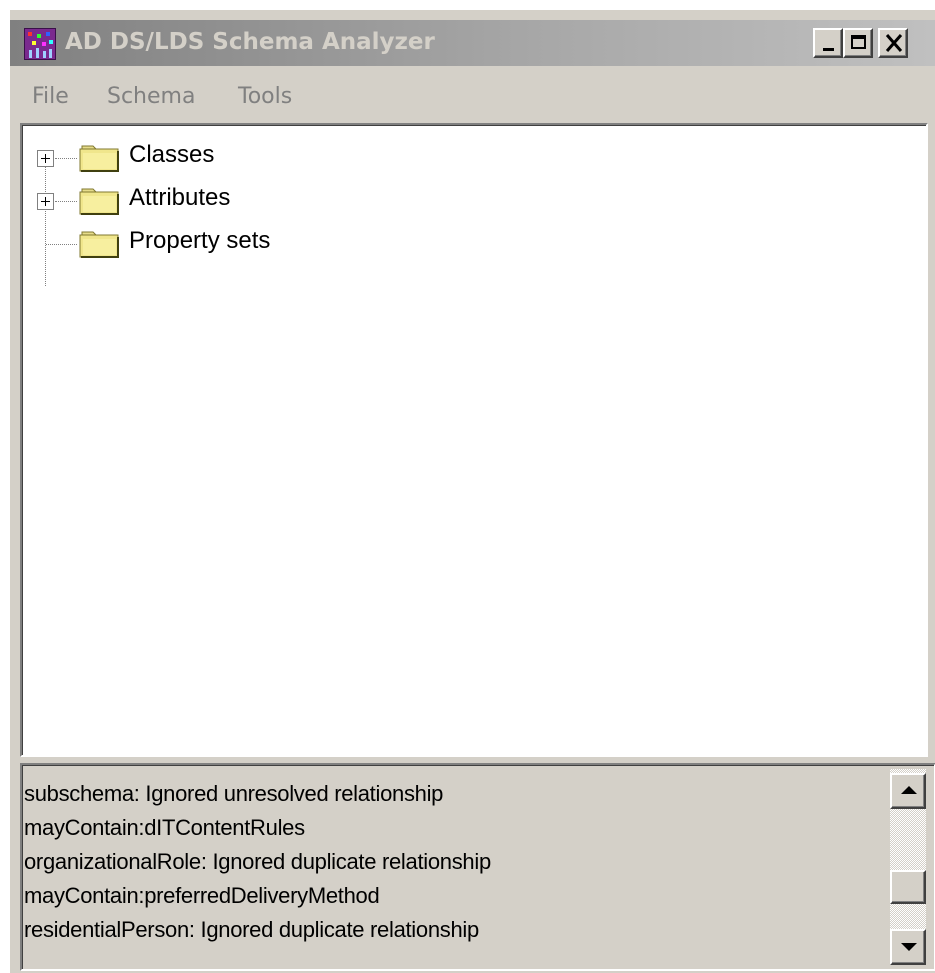 This screenshot has width=935, height=973. Describe the element at coordinates (50, 96) in the screenshot. I see `menu-file: File` at that location.